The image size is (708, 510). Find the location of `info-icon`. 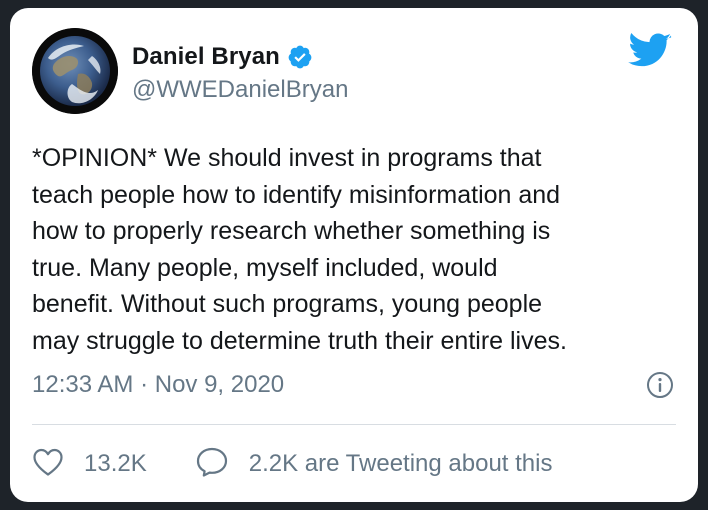

info-icon is located at coordinates (660, 385).